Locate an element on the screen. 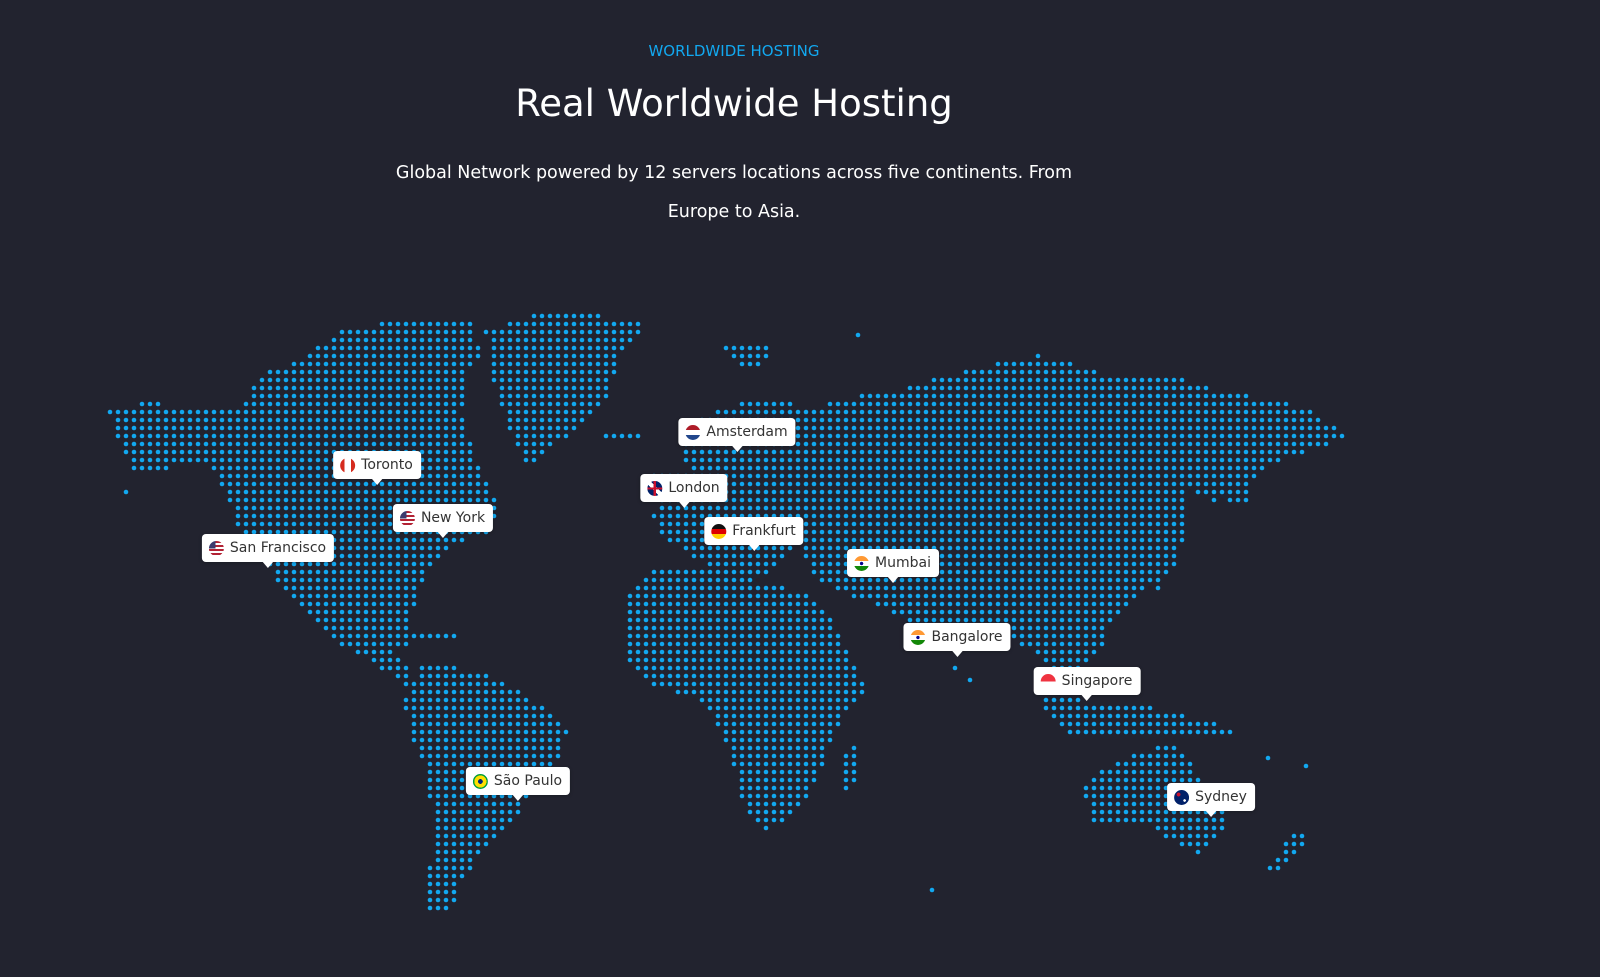  location-pin-san-francisco: San Francisco is located at coordinates (268, 551).